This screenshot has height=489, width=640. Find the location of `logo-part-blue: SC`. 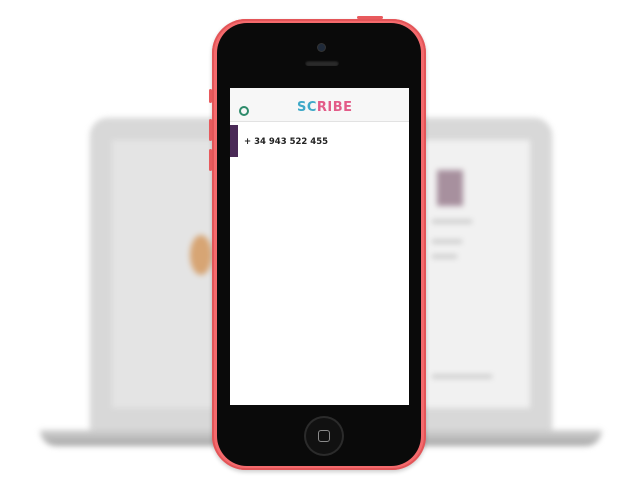

logo-part-blue: SC is located at coordinates (307, 107).